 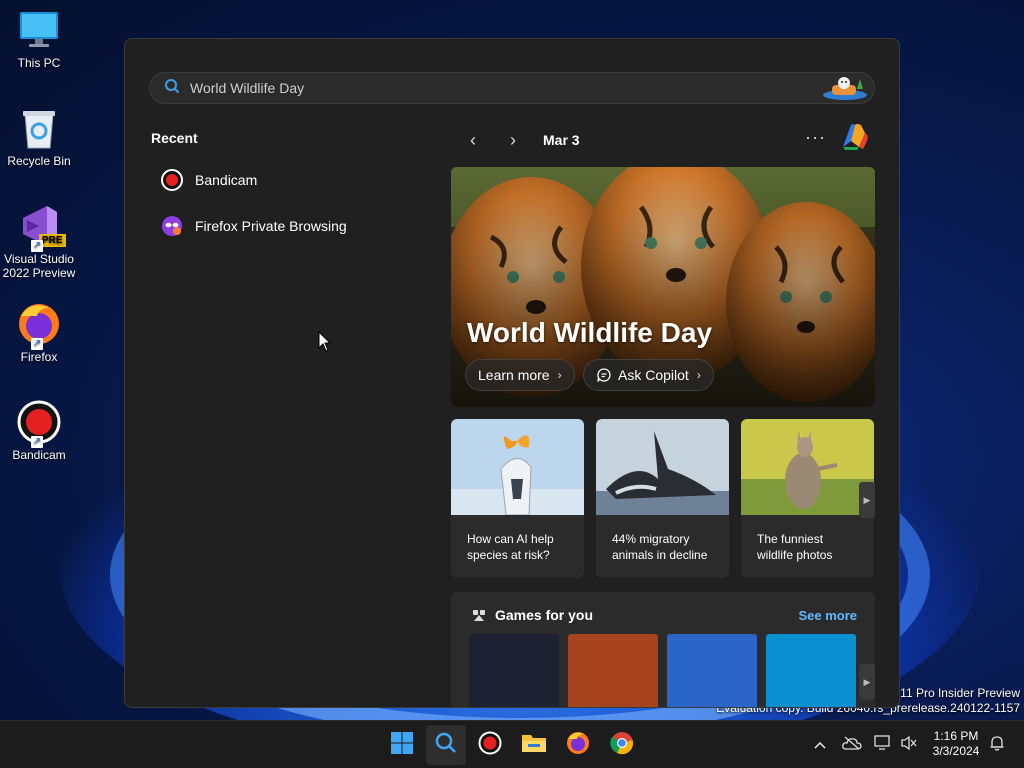 I want to click on card-funniest-photos: The funniest wildlife photos, so click(x=807, y=498).